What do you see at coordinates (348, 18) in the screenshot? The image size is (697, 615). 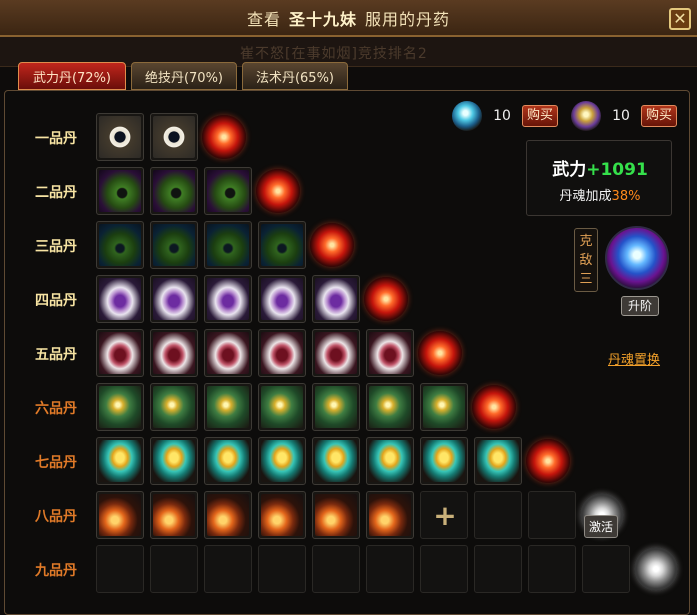 I see `title-bar: 查看 圣十九妹 服用的丹药 ✕` at bounding box center [348, 18].